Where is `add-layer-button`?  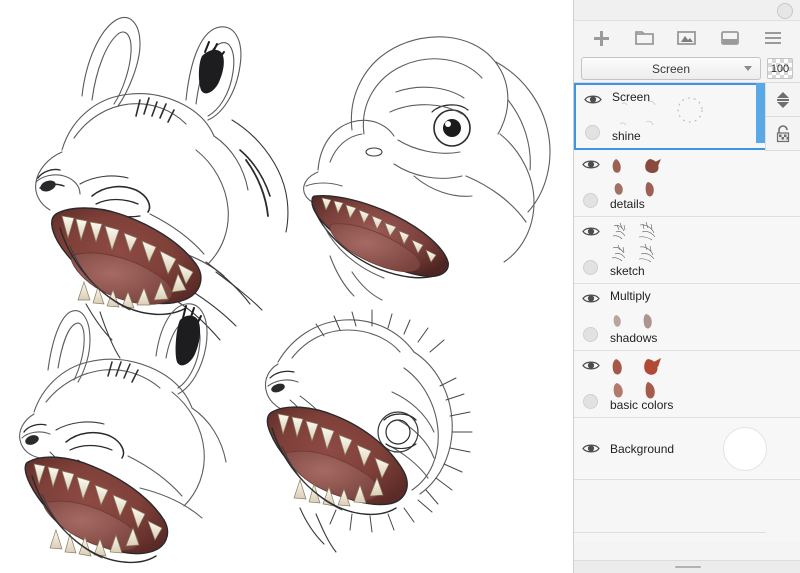
add-layer-button is located at coordinates (601, 38).